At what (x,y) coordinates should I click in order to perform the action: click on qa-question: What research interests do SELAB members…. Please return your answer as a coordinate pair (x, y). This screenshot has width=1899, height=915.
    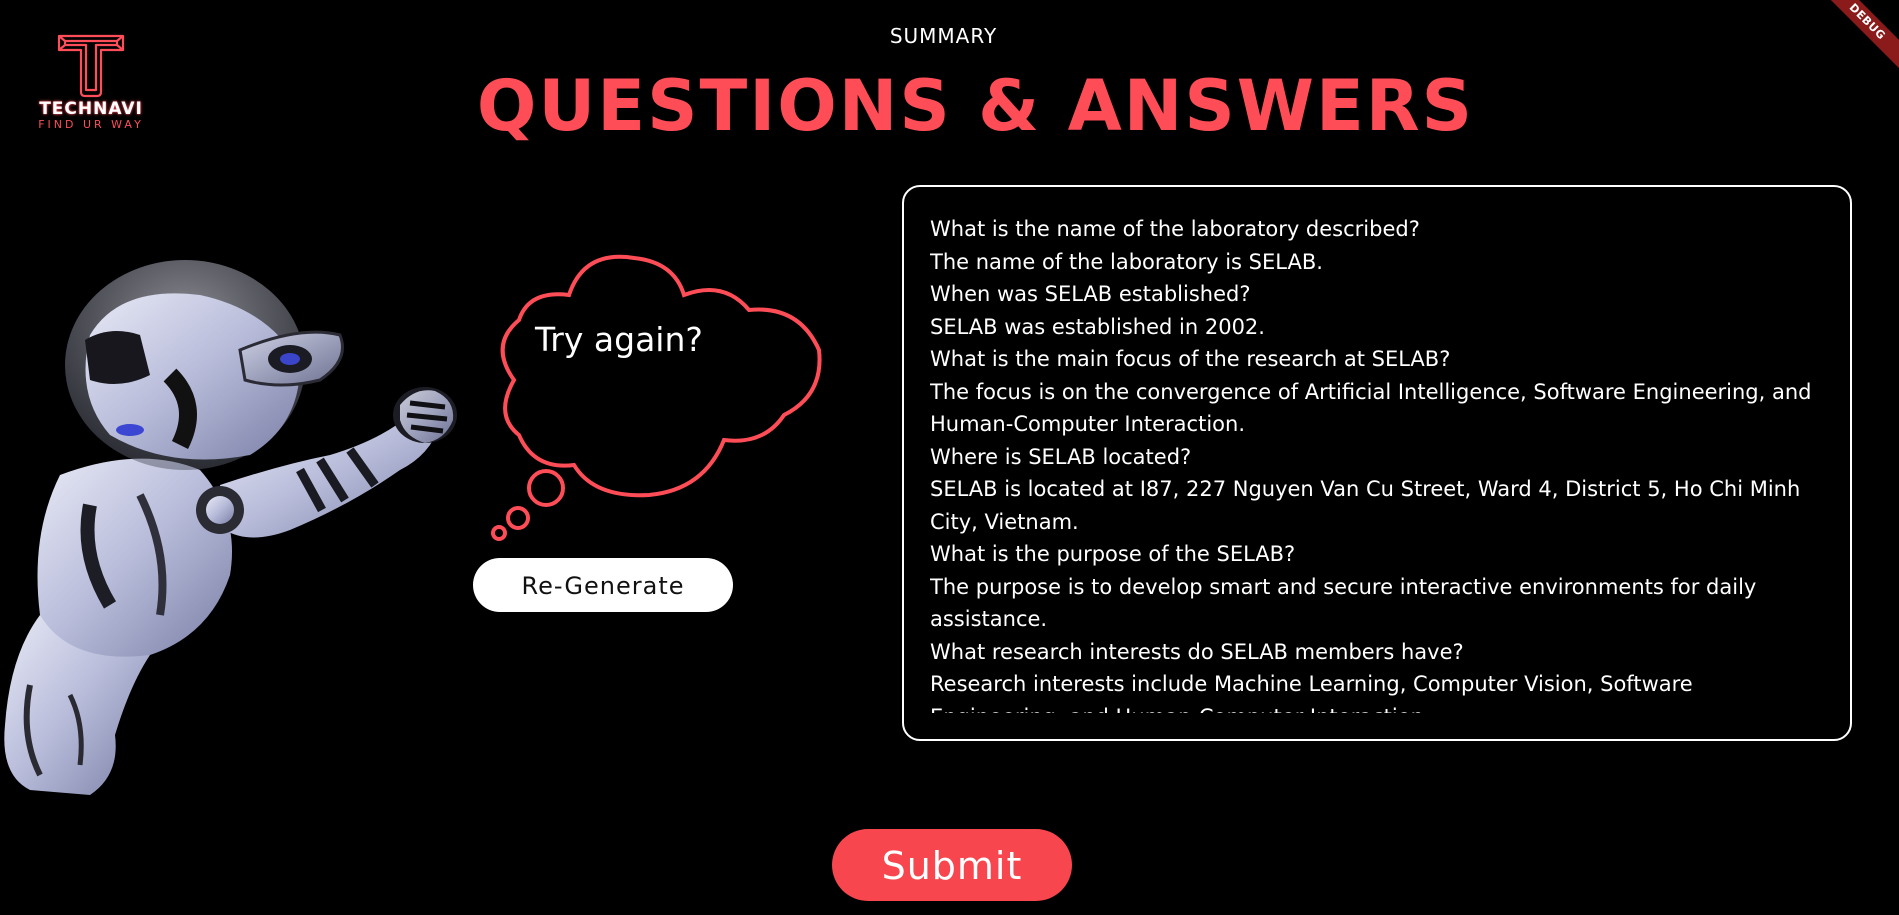
    Looking at the image, I should click on (1197, 651).